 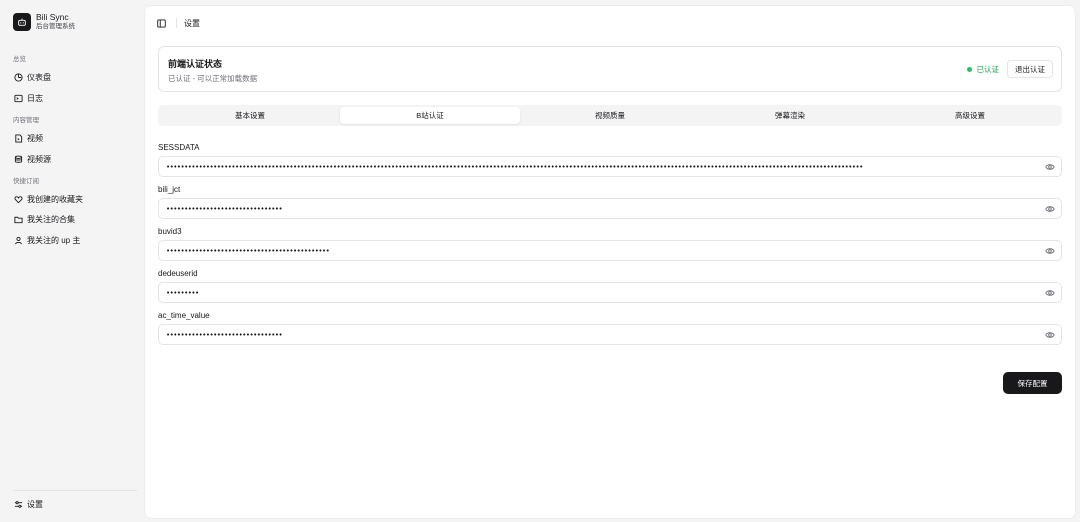 I want to click on bili-jct-field-box, so click(x=610, y=208).